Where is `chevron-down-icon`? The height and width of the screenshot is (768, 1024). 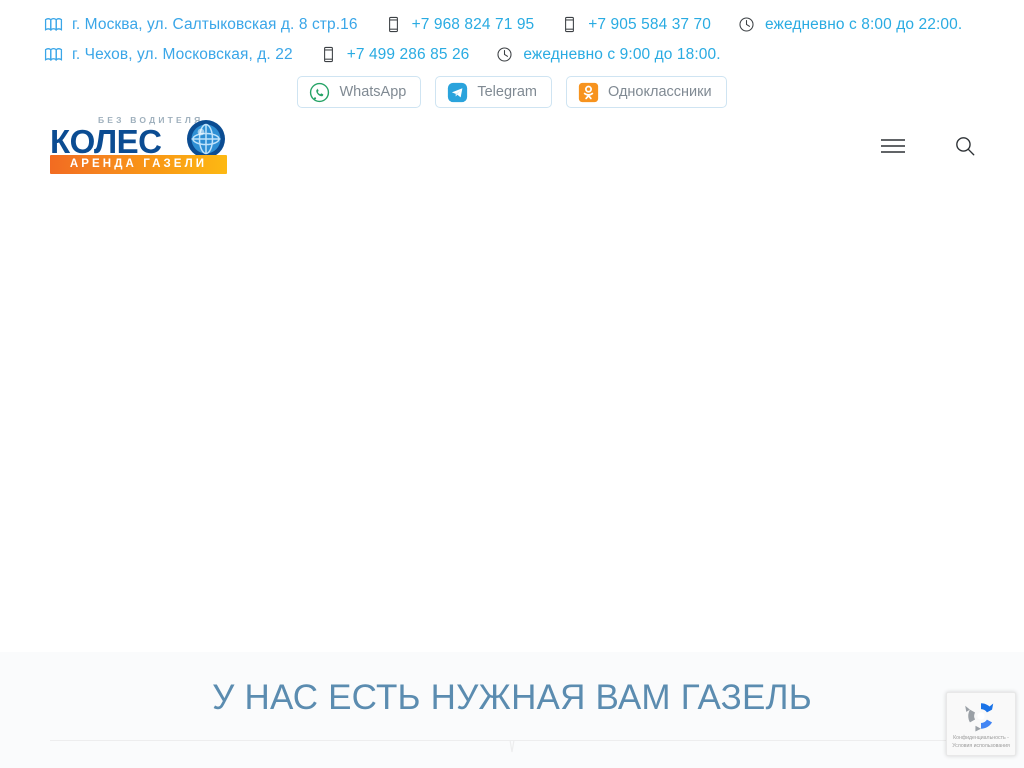 chevron-down-icon is located at coordinates (512, 747).